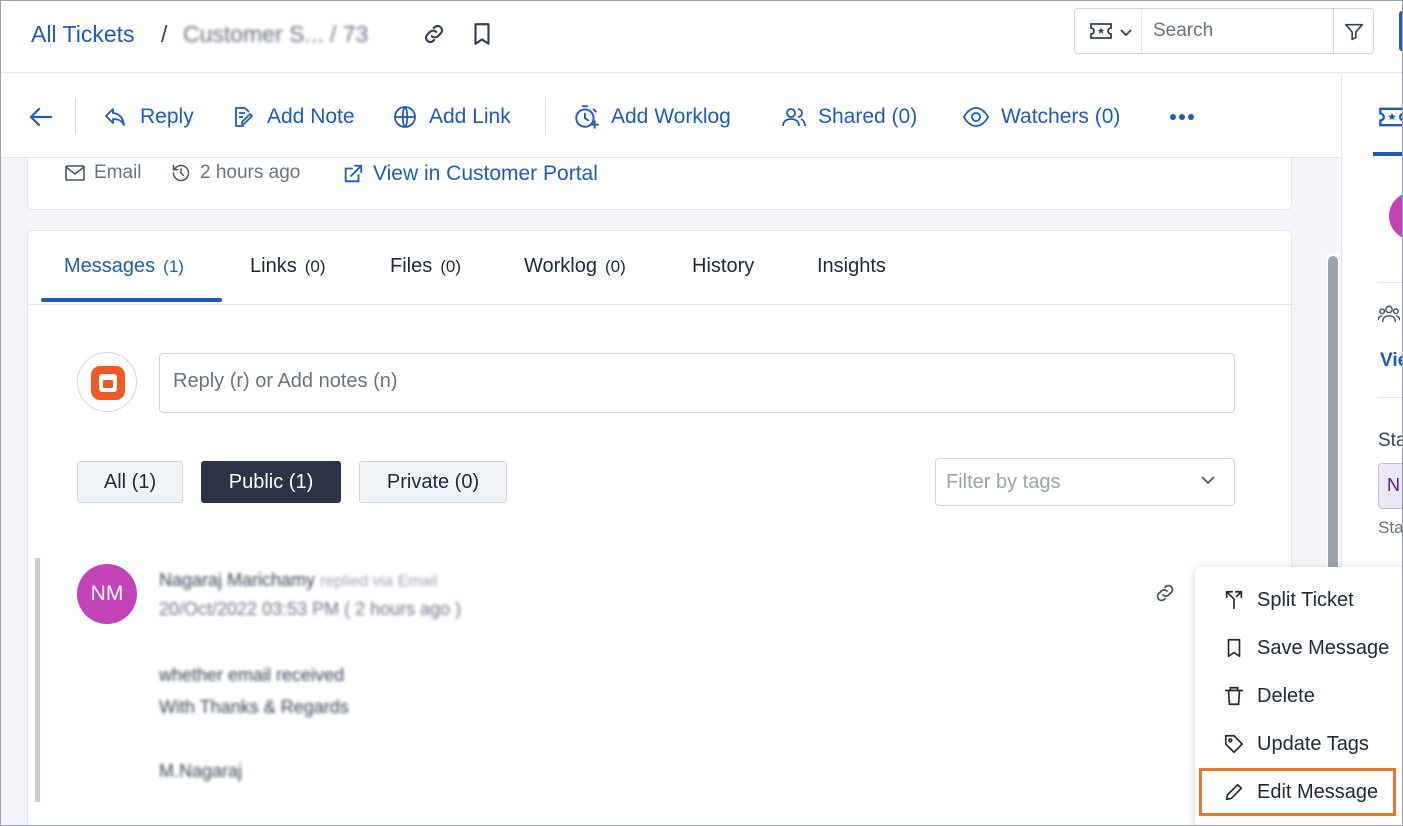  What do you see at coordinates (851, 266) in the screenshot?
I see `tab-insights: Insights` at bounding box center [851, 266].